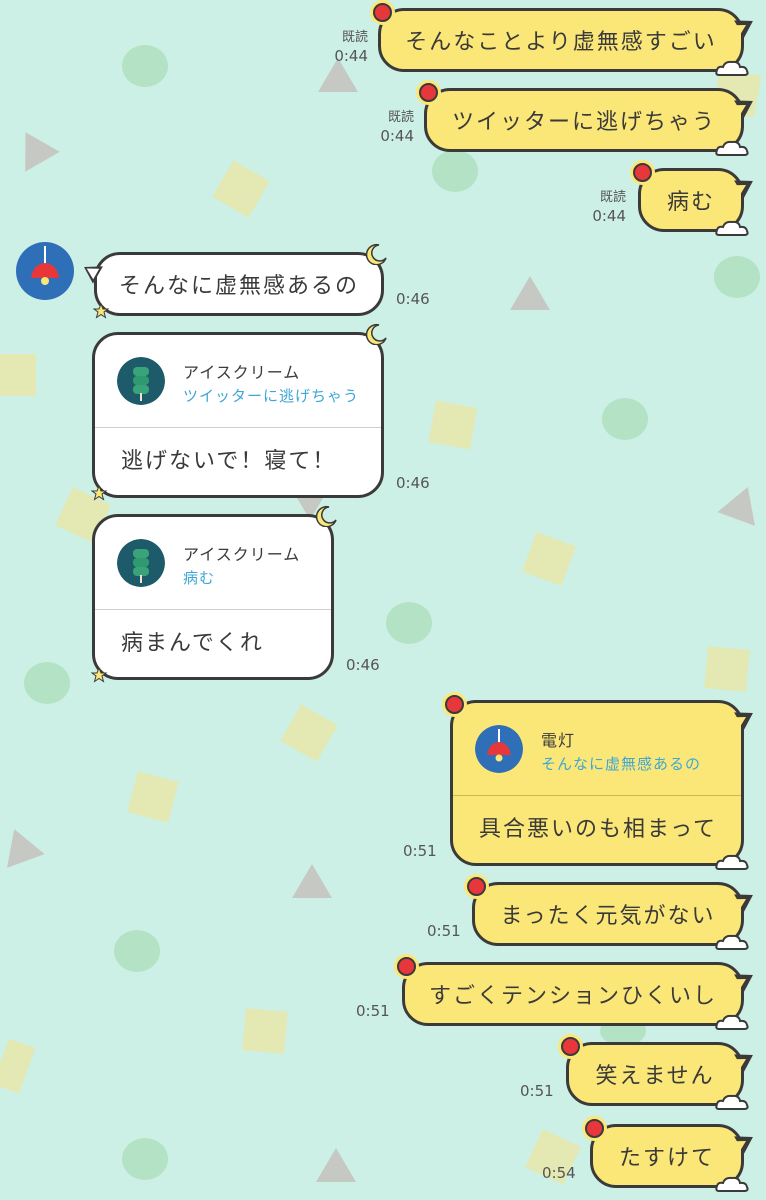 The image size is (766, 1200). I want to click on message-bubble-outgoing: そんなことより虚無感すごい, so click(565, 39).